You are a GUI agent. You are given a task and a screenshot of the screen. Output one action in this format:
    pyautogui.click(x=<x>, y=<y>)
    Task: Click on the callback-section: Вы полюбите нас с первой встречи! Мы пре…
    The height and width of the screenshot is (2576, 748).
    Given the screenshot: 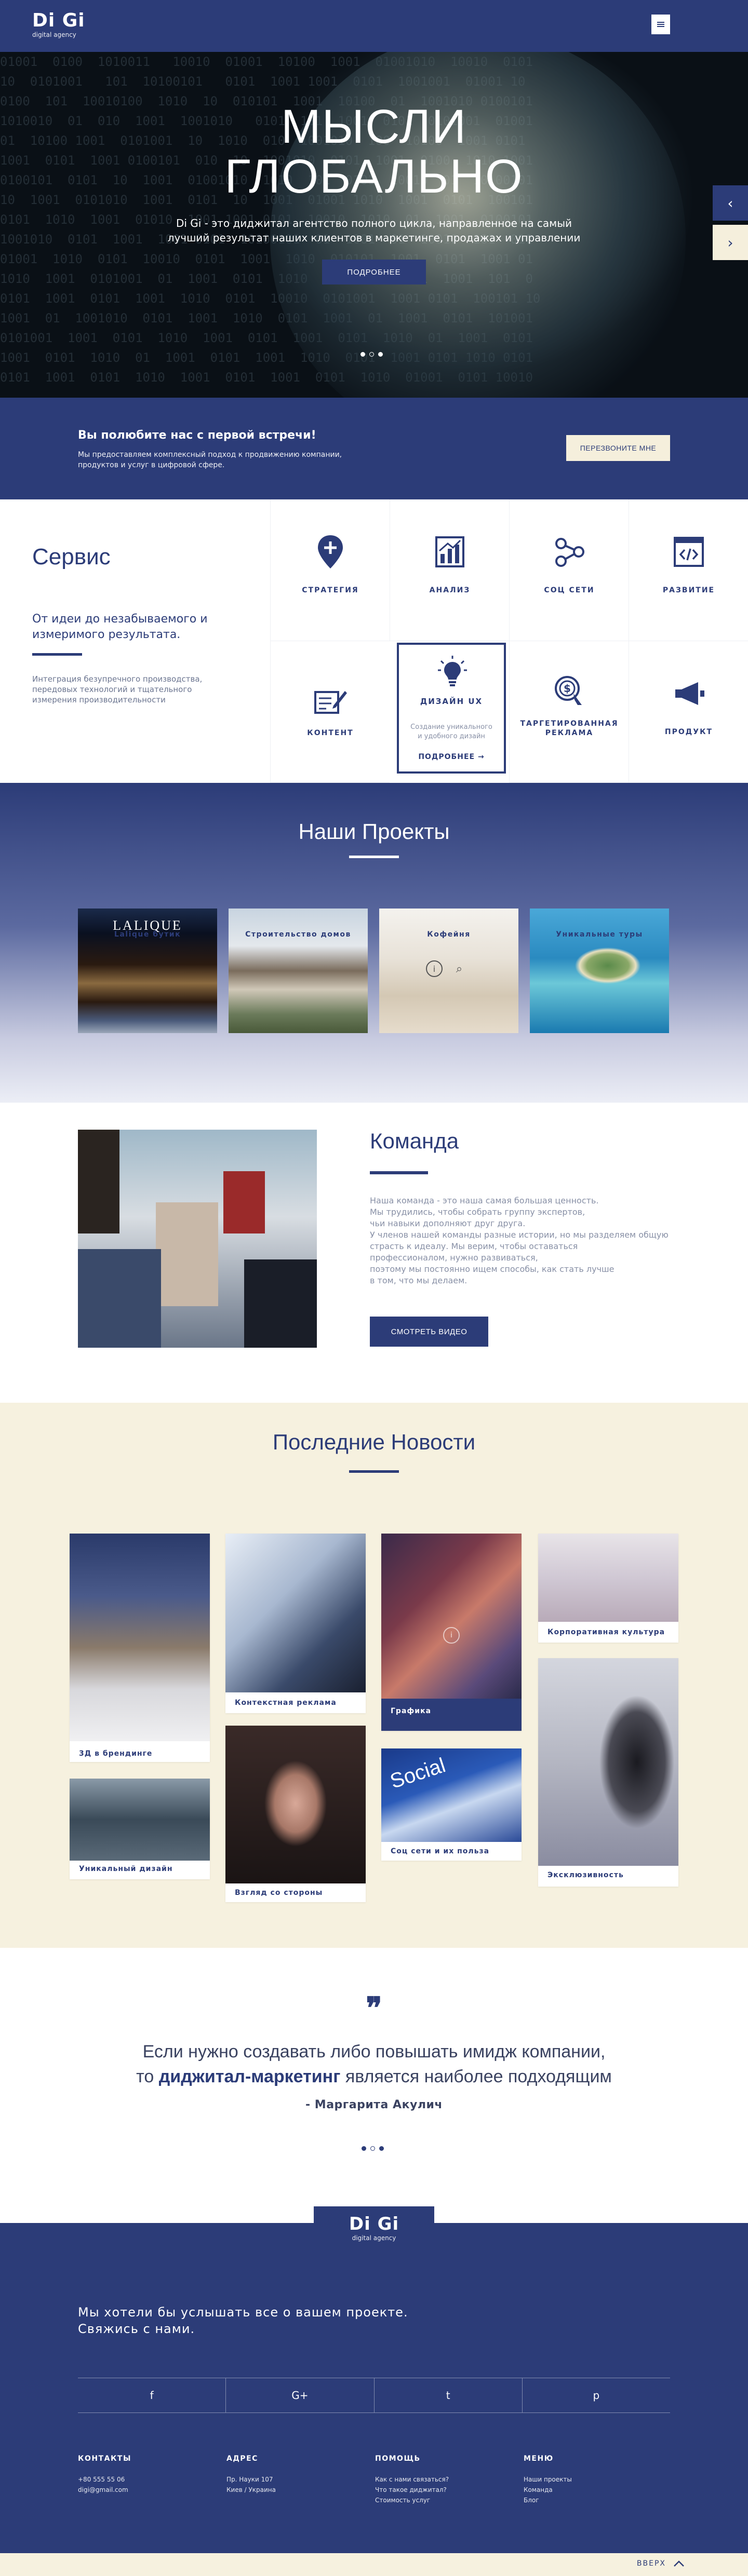 What is the action you would take?
    pyautogui.click(x=374, y=448)
    